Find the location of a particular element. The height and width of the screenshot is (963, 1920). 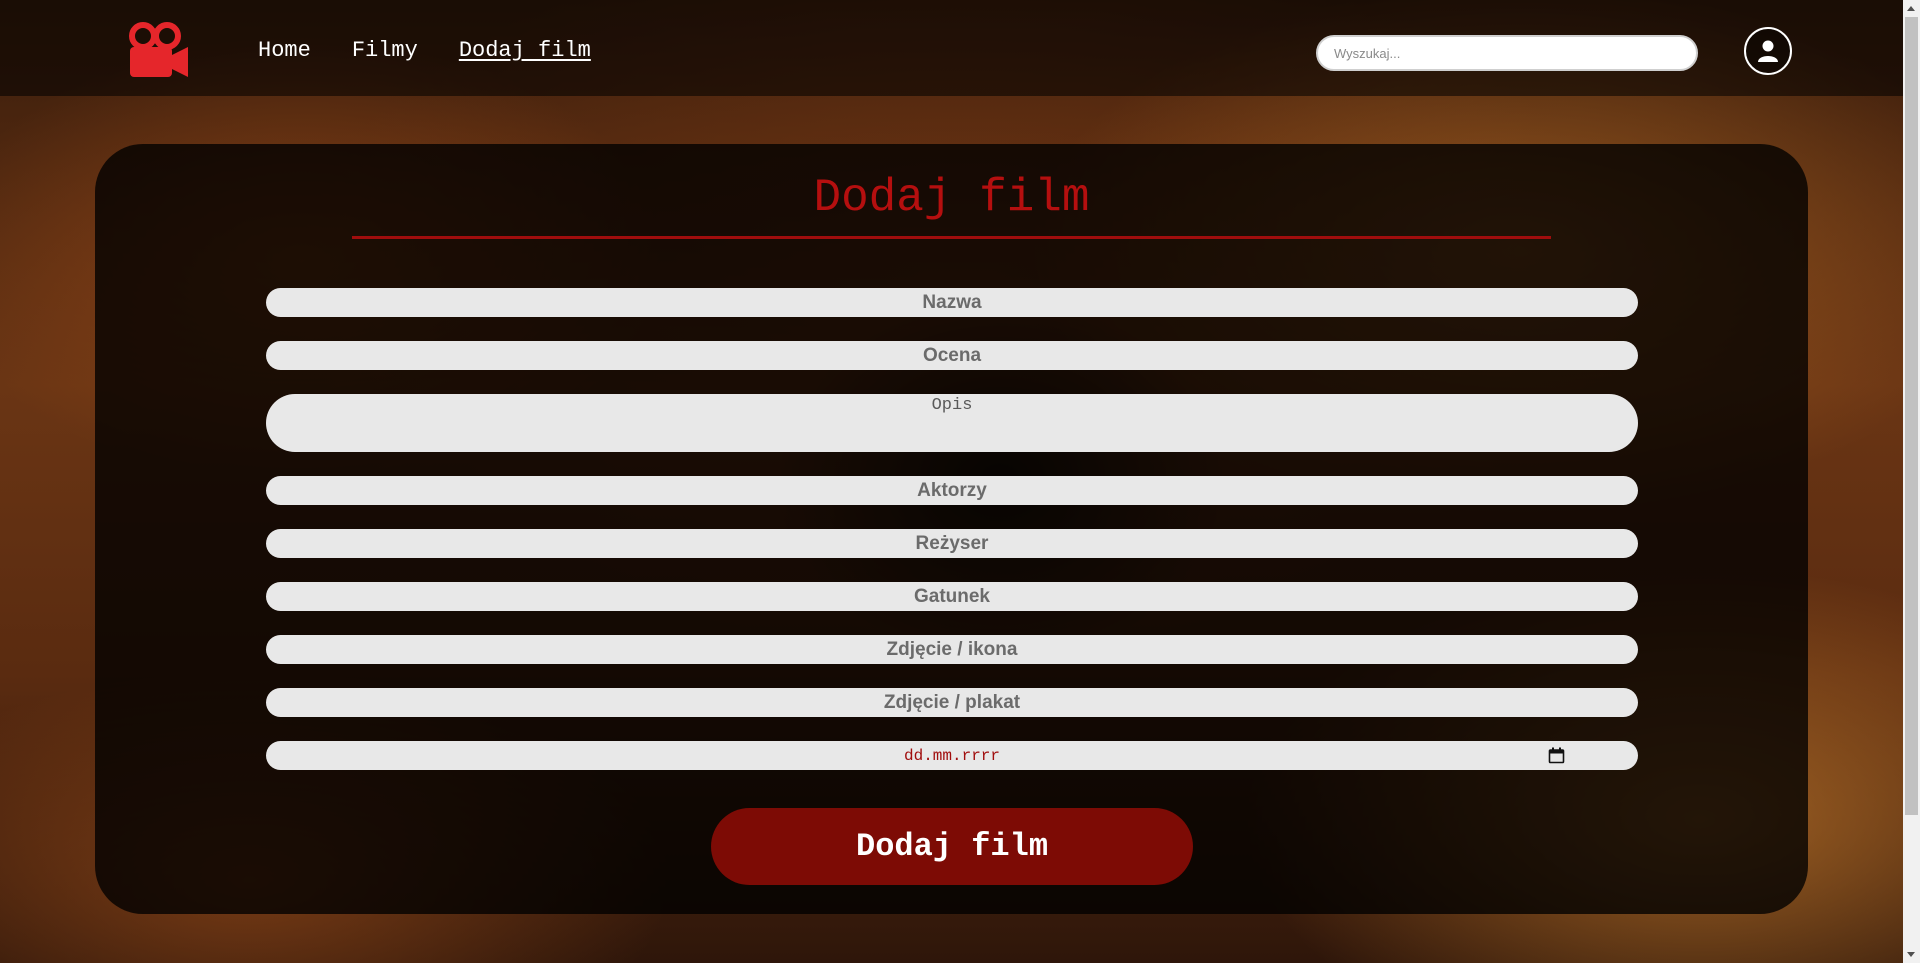

release-date-field: dd.mm.rrrr is located at coordinates (952, 755).